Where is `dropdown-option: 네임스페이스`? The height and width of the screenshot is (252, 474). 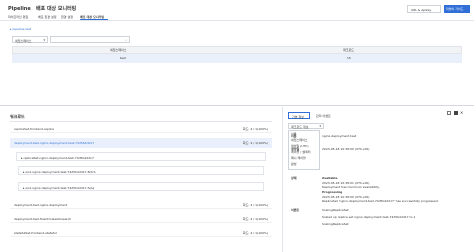
dropdown-option: 네임스페이스 is located at coordinates (299, 140).